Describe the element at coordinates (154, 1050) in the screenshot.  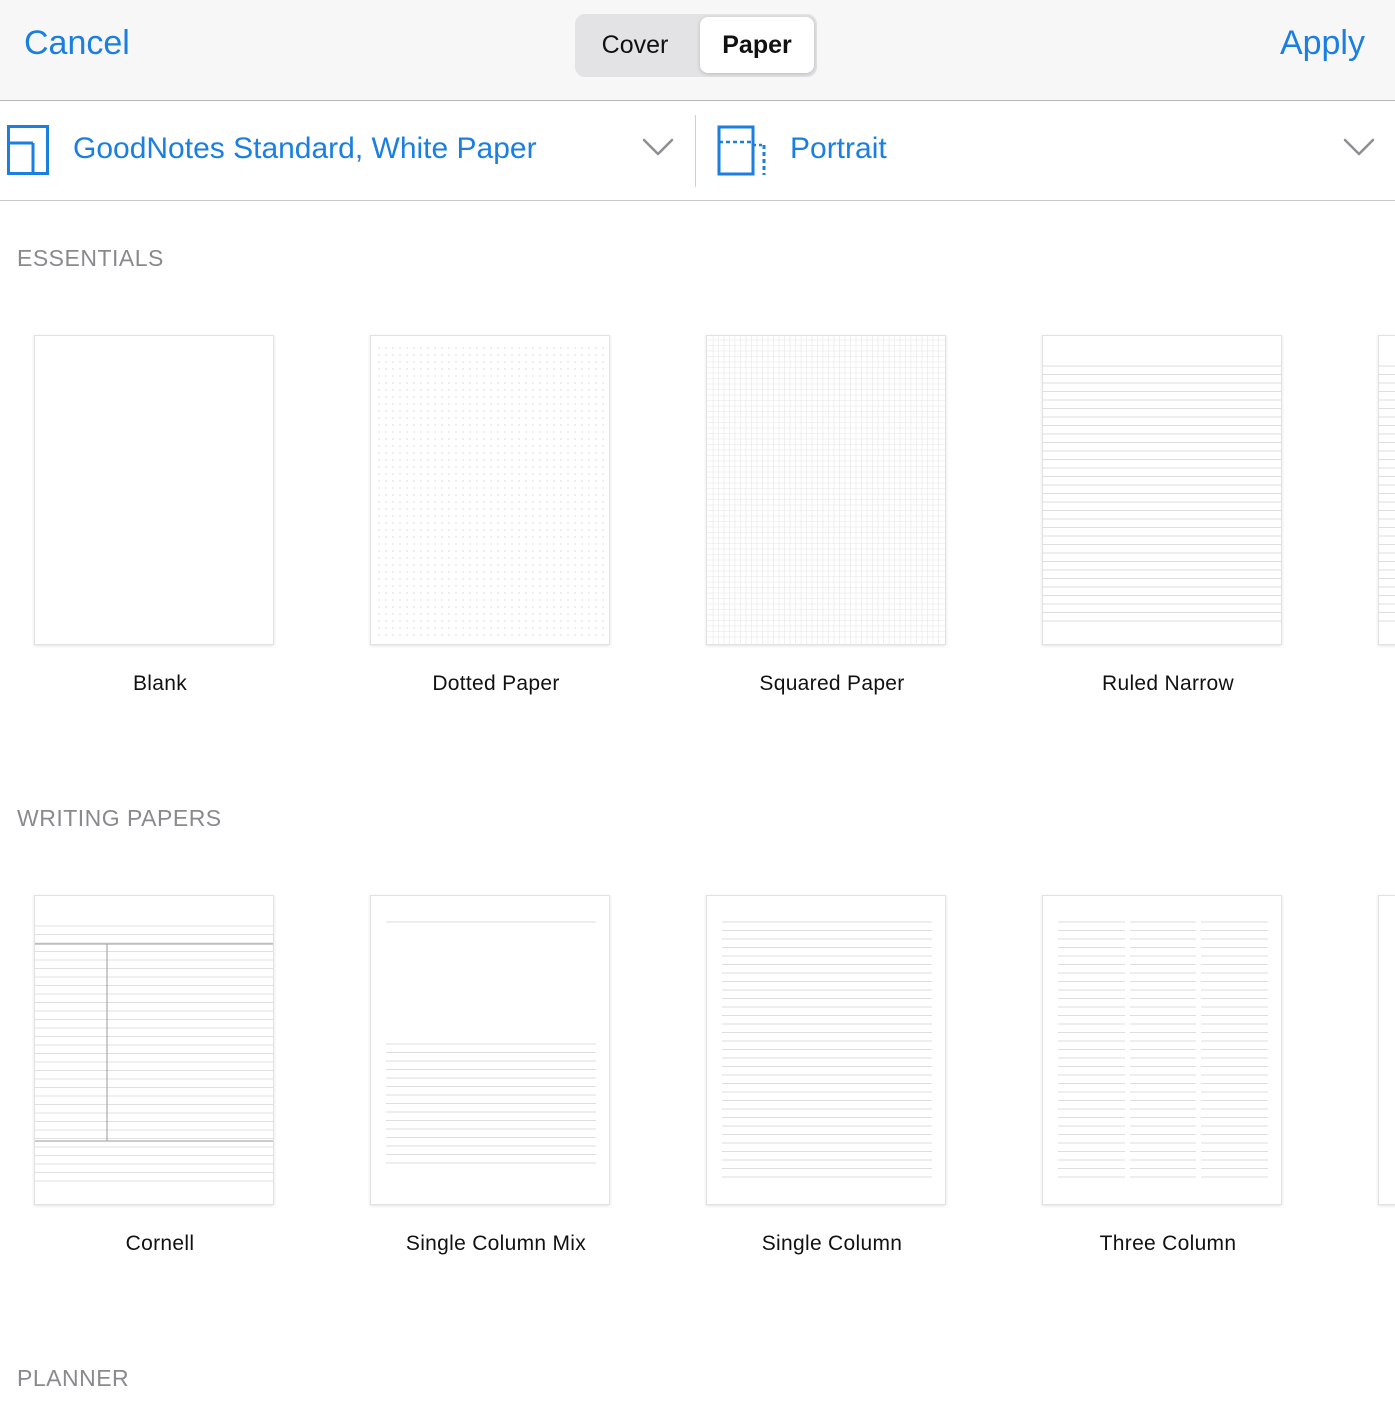
I see `paper-option-cornell` at that location.